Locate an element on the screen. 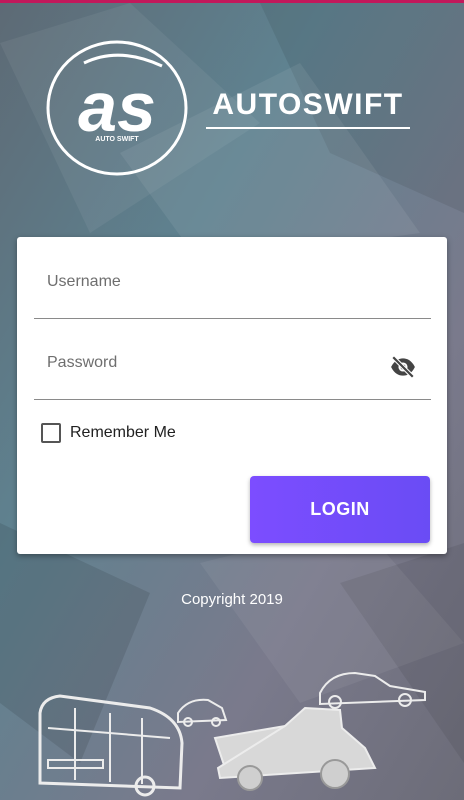 The image size is (464, 800). remember-me-label: Remember Me is located at coordinates (123, 432).